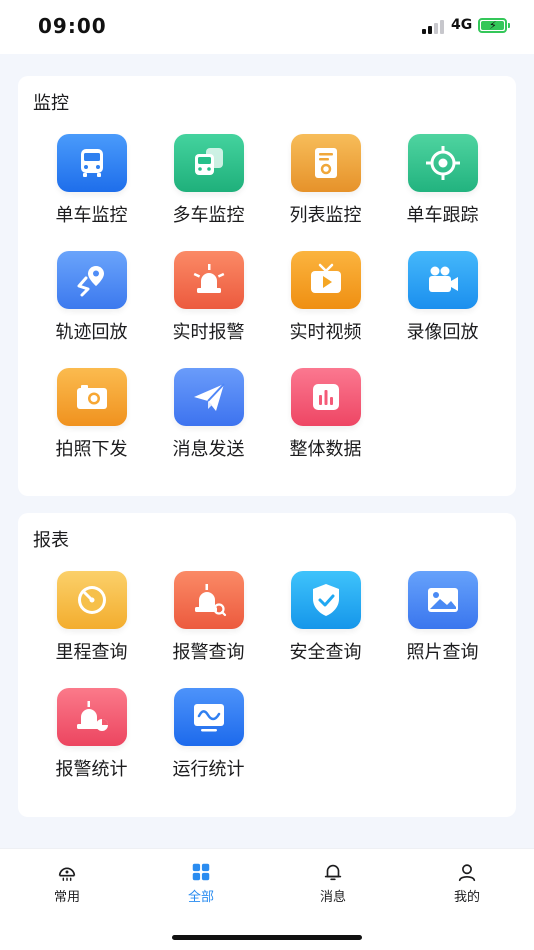 This screenshot has width=534, height=950. I want to click on tab-messages: 消息, so click(333, 883).